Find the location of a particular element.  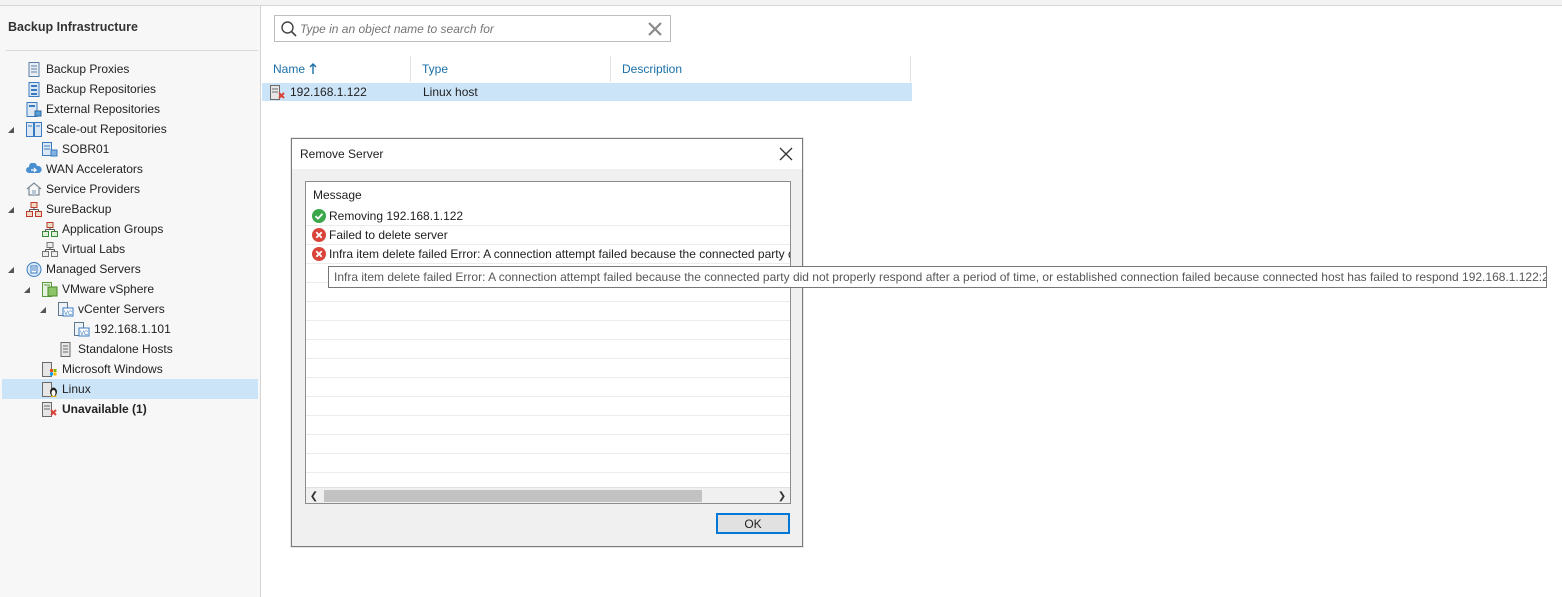

column-header-label: Type is located at coordinates (435, 69).